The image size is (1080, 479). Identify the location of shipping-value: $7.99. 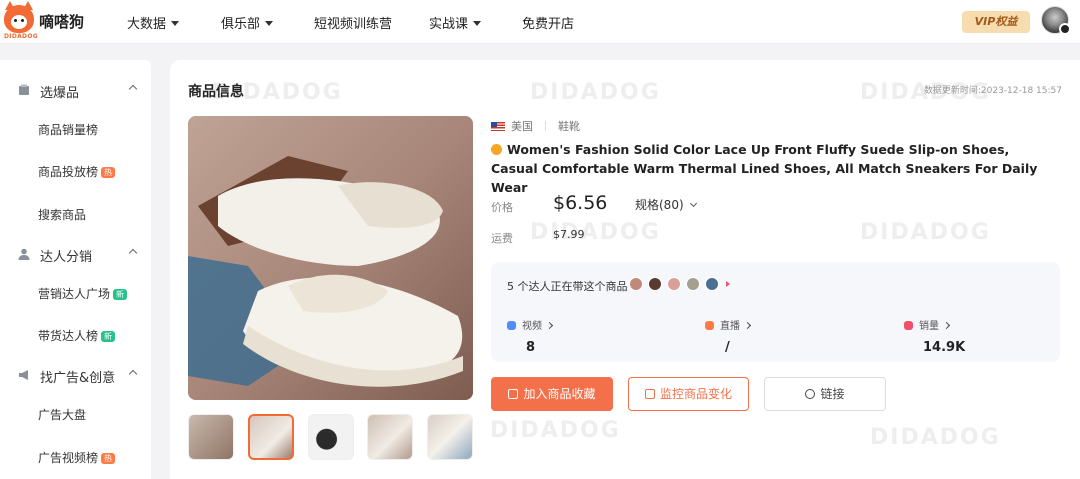
(569, 234).